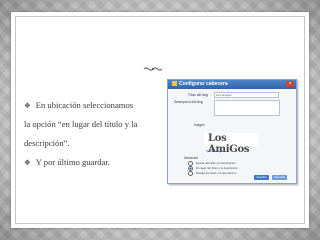  What do you see at coordinates (261, 177) in the screenshot?
I see `save-button: Guardar` at bounding box center [261, 177].